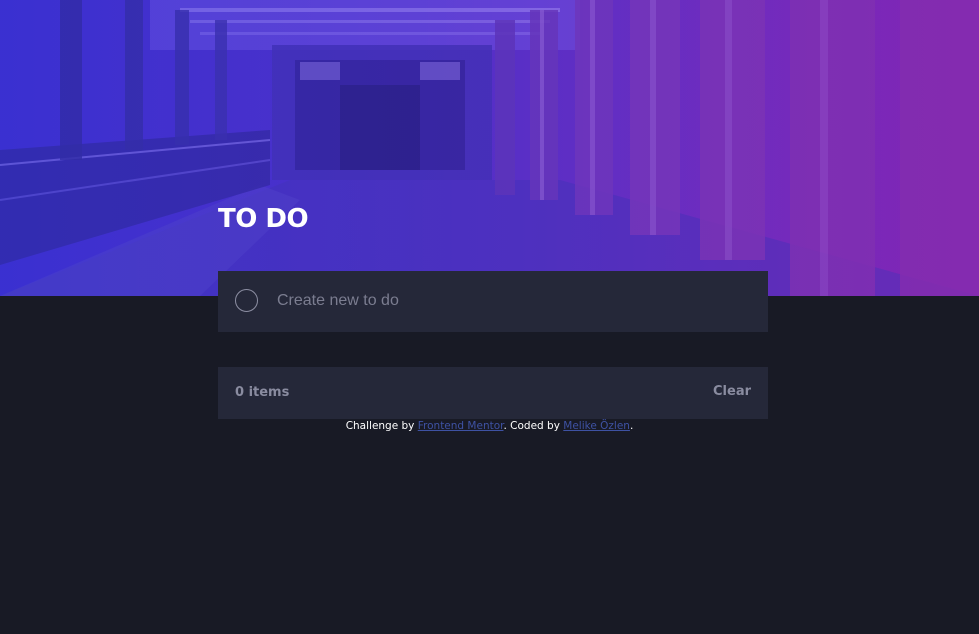  I want to click on items-left-count: 0 items, so click(262, 392).